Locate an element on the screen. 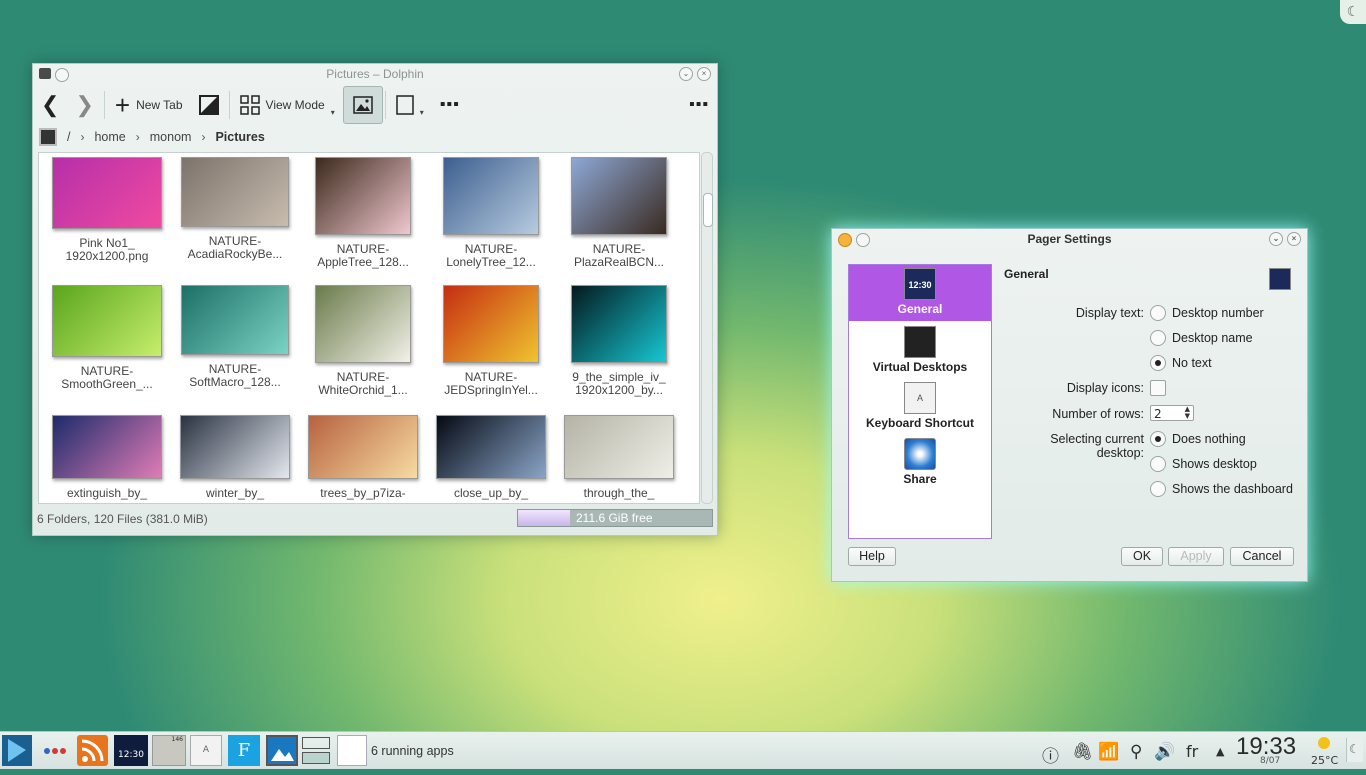  rss-feed-button is located at coordinates (92, 750).